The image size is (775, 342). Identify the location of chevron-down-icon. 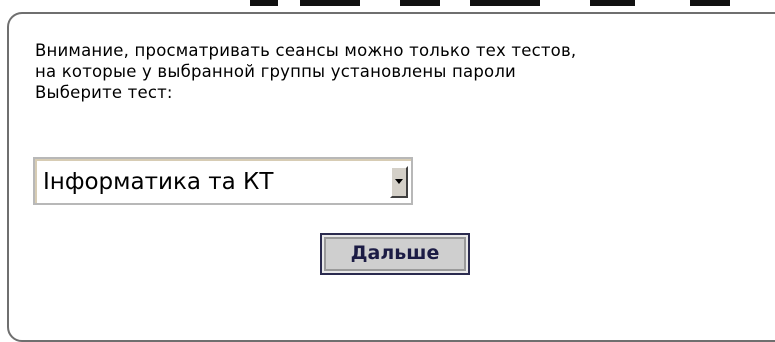
(399, 181).